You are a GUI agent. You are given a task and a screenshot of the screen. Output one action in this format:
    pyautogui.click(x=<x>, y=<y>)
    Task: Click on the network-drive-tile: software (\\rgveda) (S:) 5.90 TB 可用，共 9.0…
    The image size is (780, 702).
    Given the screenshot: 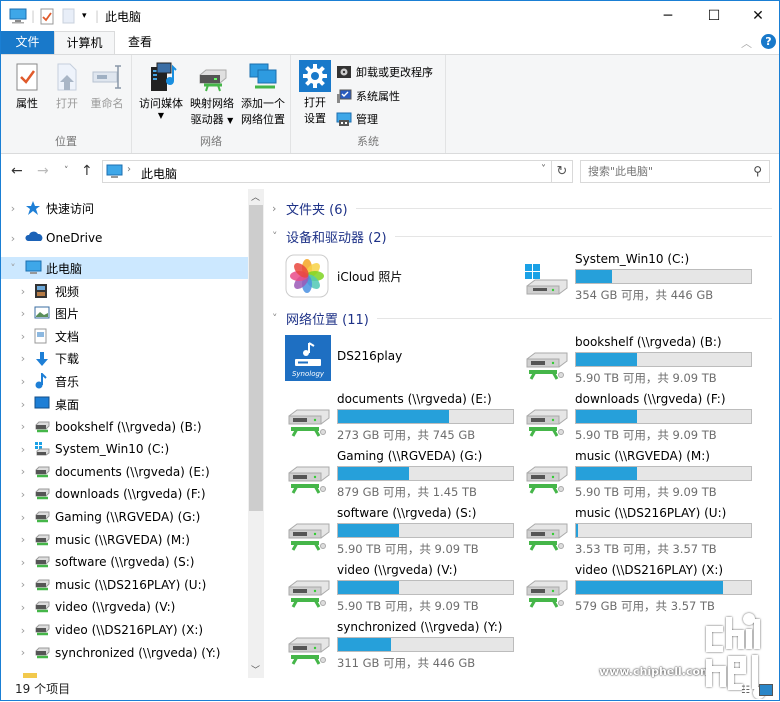 What is the action you would take?
    pyautogui.click(x=405, y=532)
    